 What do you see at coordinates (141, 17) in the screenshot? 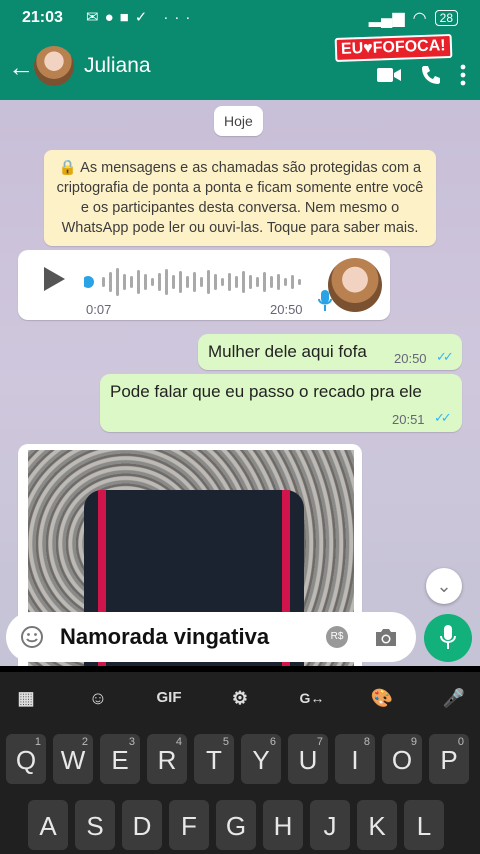
I see `notification-icons: ✉●■✓ ···` at bounding box center [141, 17].